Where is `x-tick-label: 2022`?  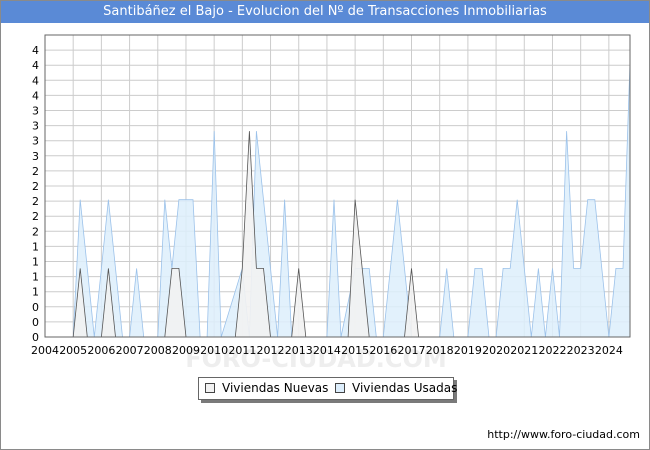
x-tick-label: 2022 is located at coordinates (552, 350).